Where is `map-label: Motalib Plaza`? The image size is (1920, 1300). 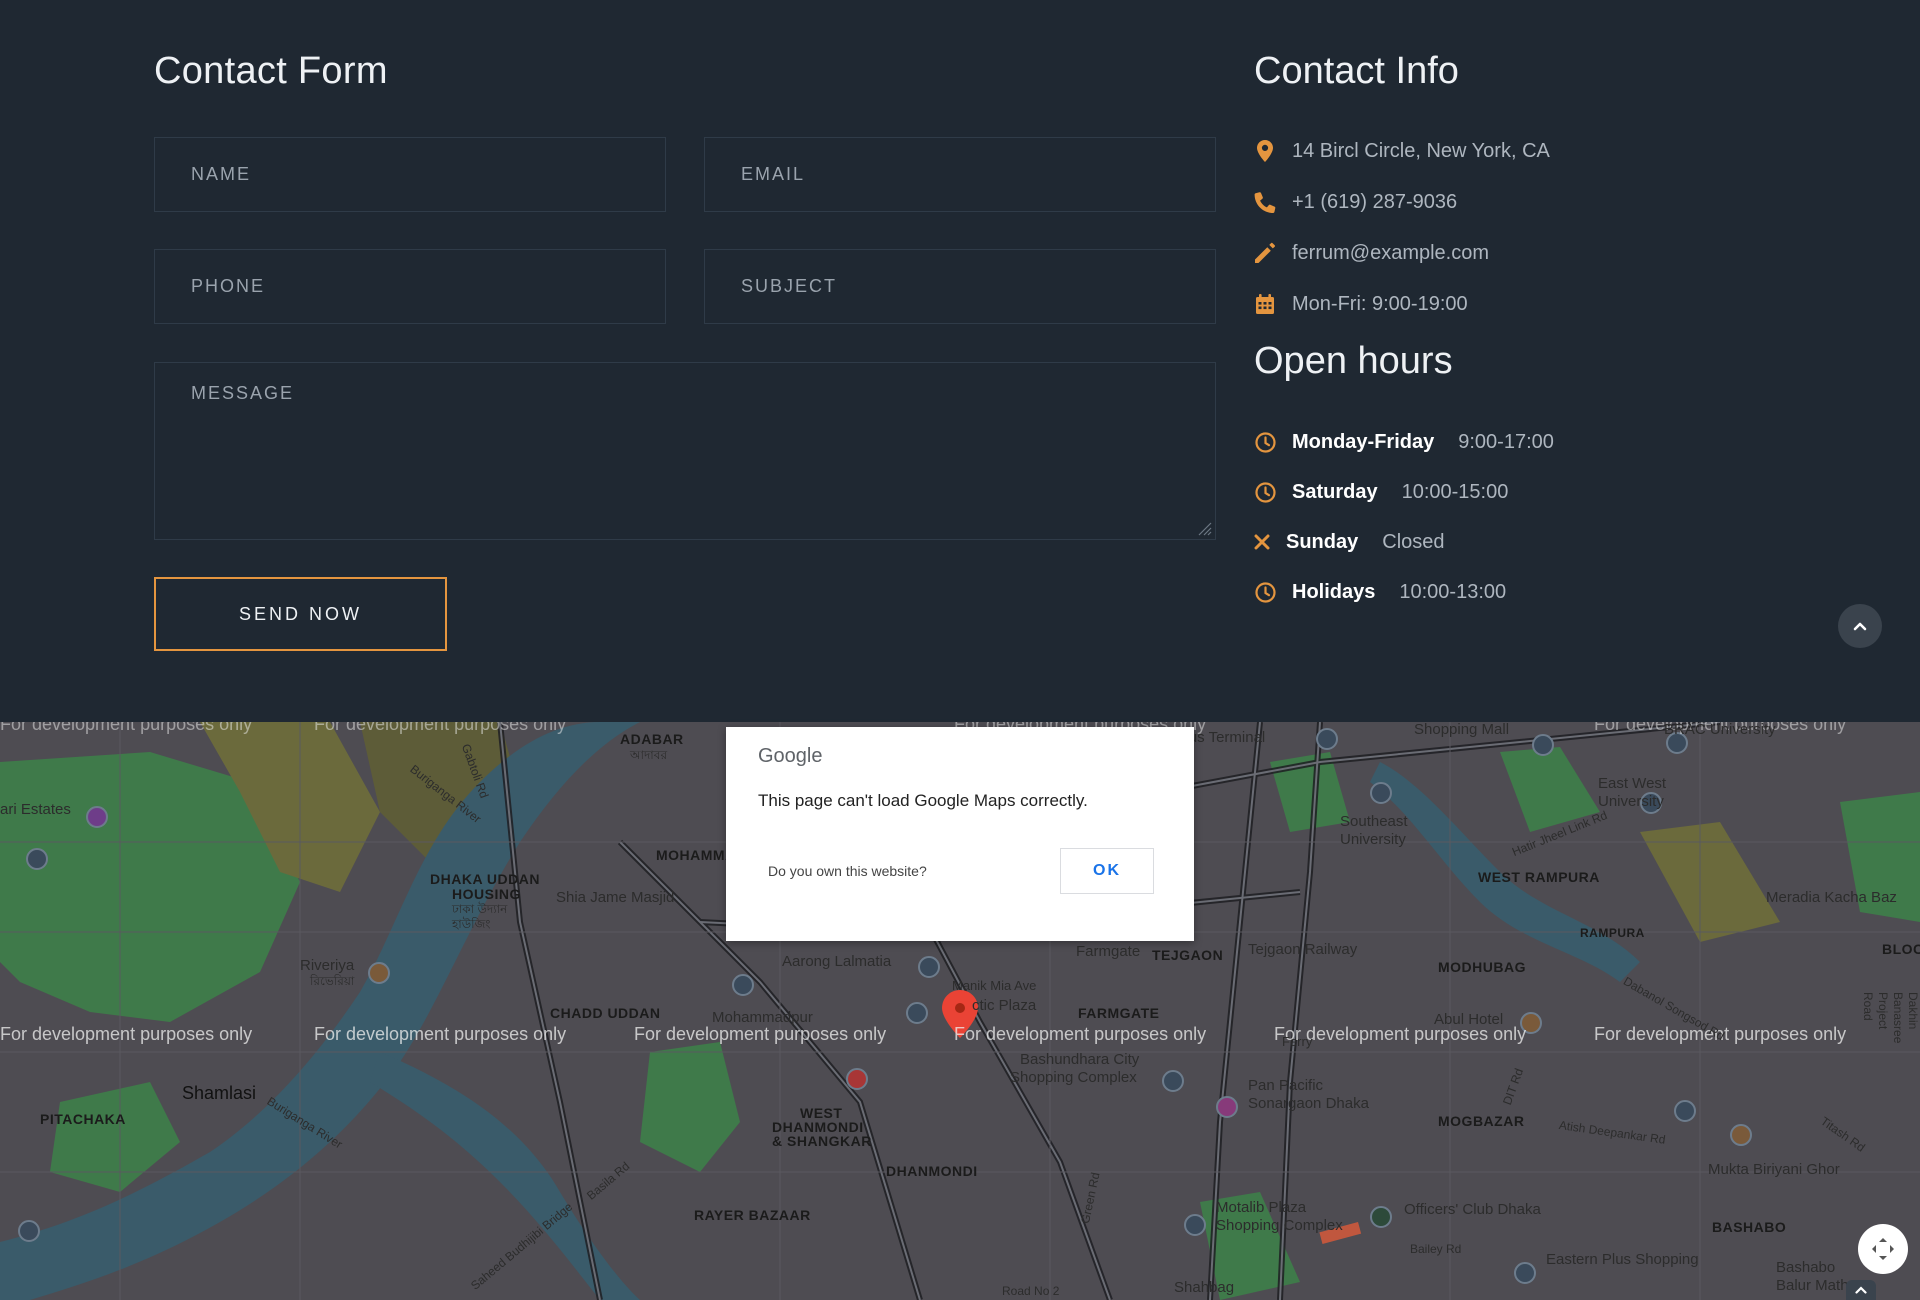
map-label: Motalib Plaza is located at coordinates (1261, 1207).